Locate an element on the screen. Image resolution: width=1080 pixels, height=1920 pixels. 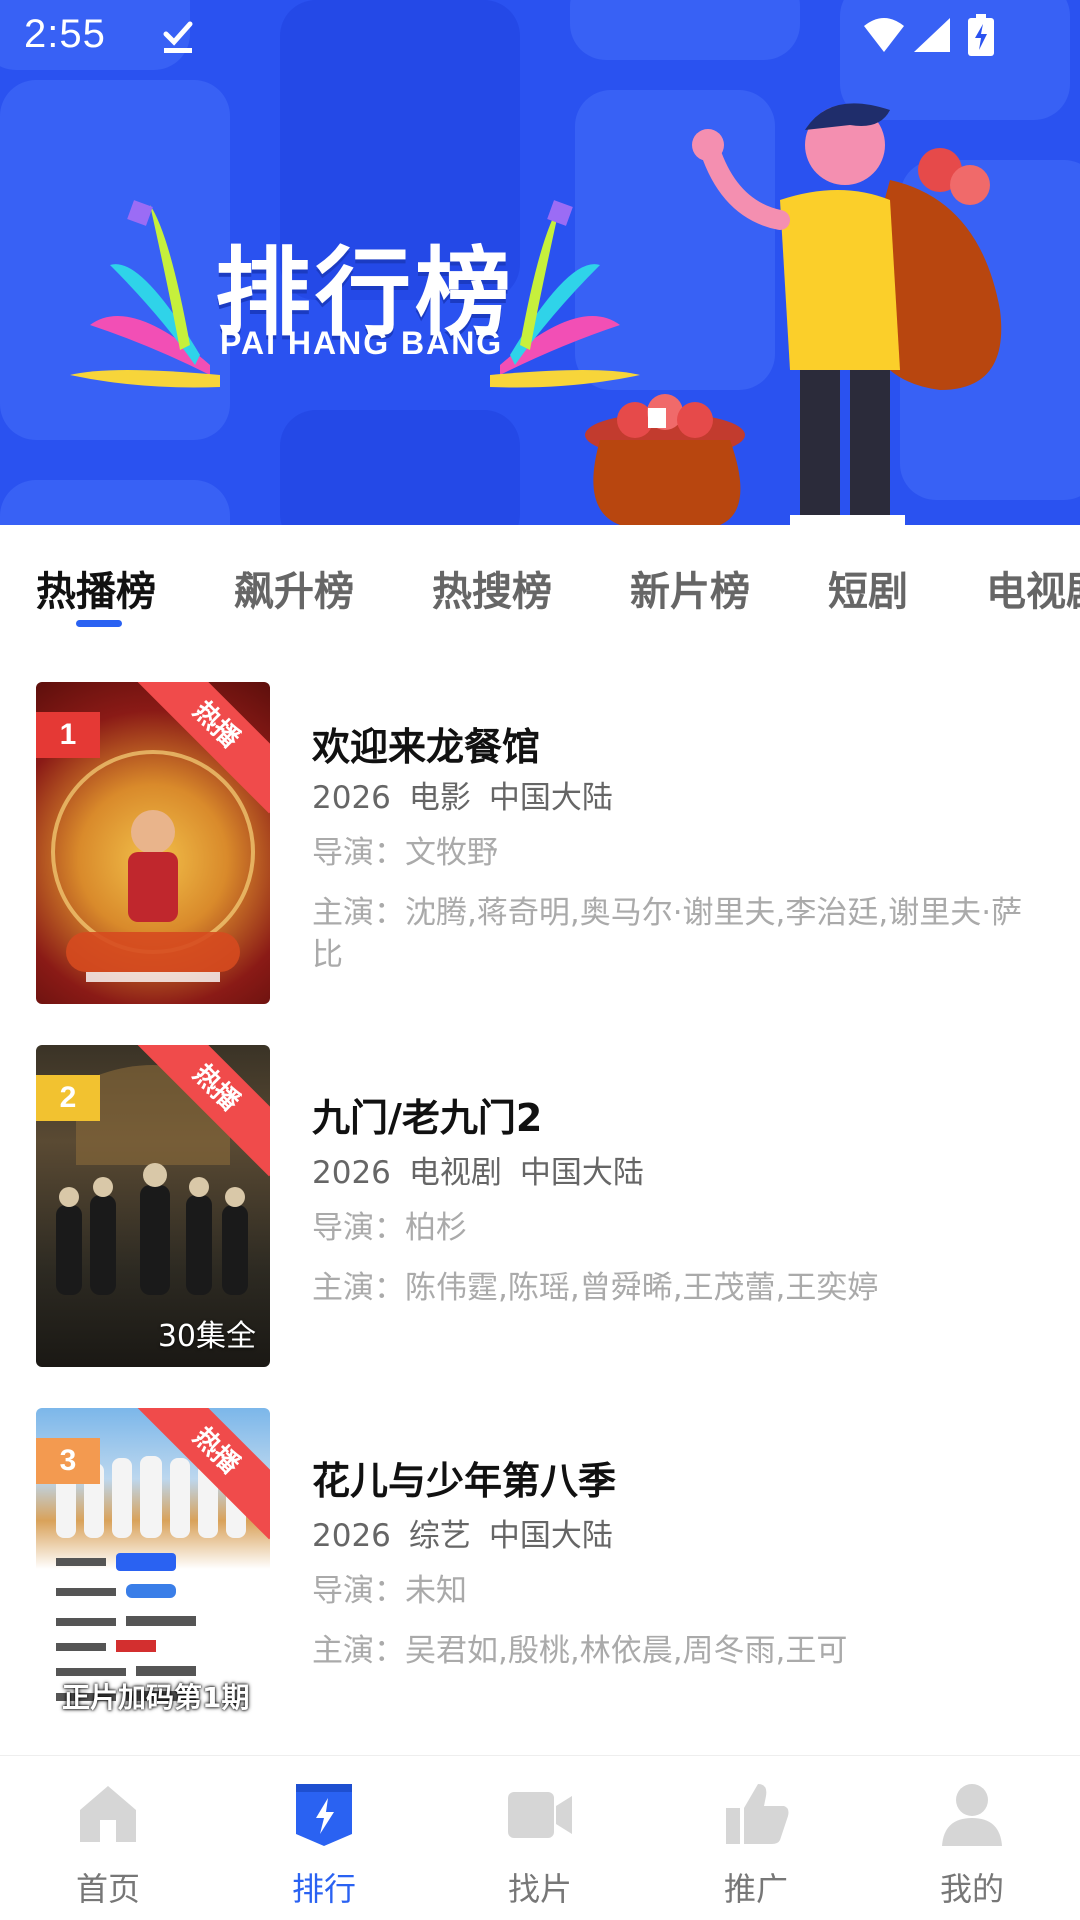
nav-home: 首页 is located at coordinates (108, 1838).